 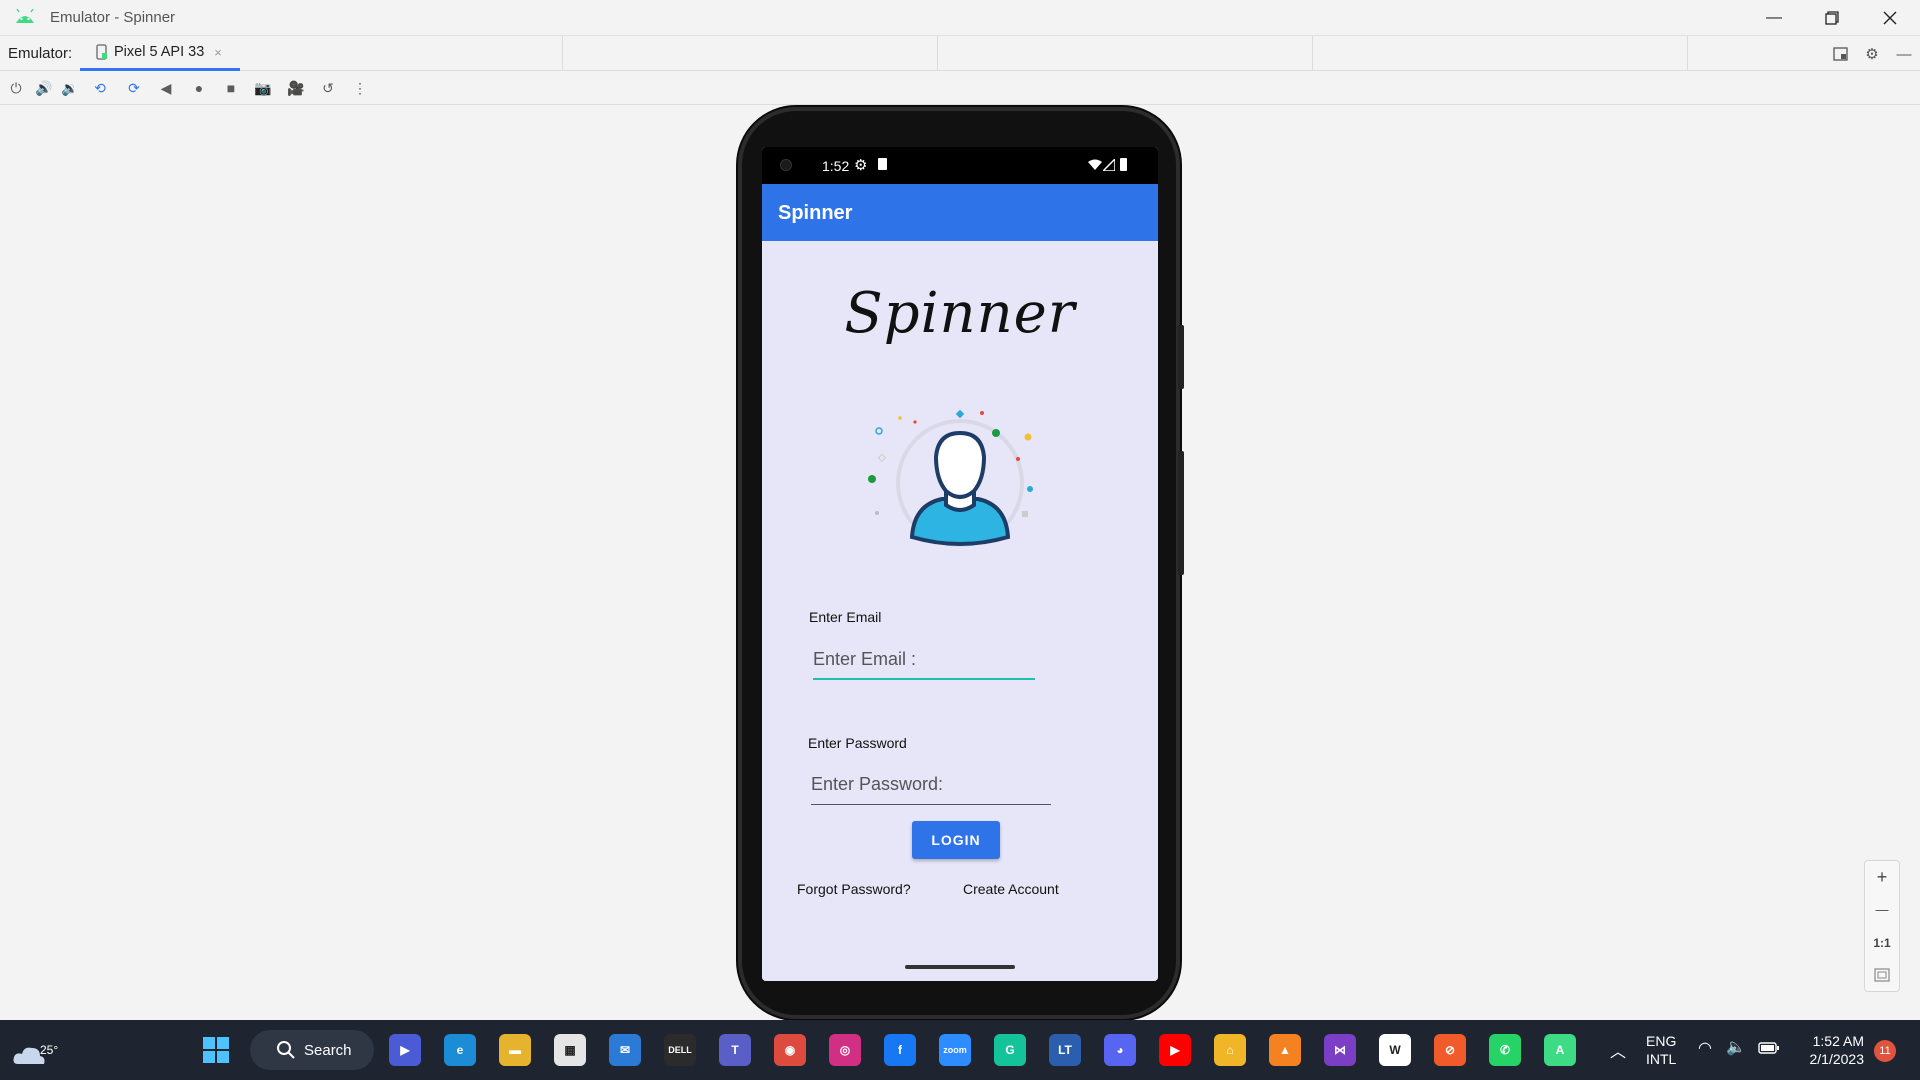 What do you see at coordinates (216, 1050) in the screenshot?
I see `windows-start-icon` at bounding box center [216, 1050].